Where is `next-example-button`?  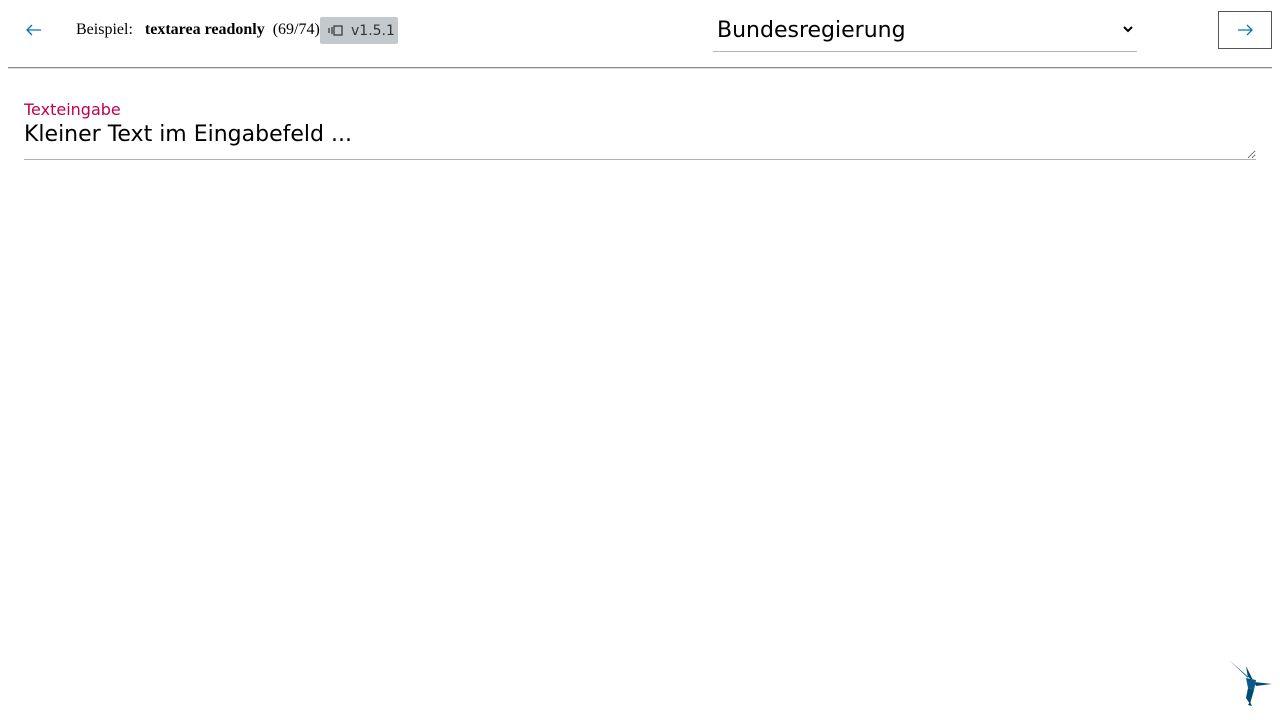 next-example-button is located at coordinates (1245, 30).